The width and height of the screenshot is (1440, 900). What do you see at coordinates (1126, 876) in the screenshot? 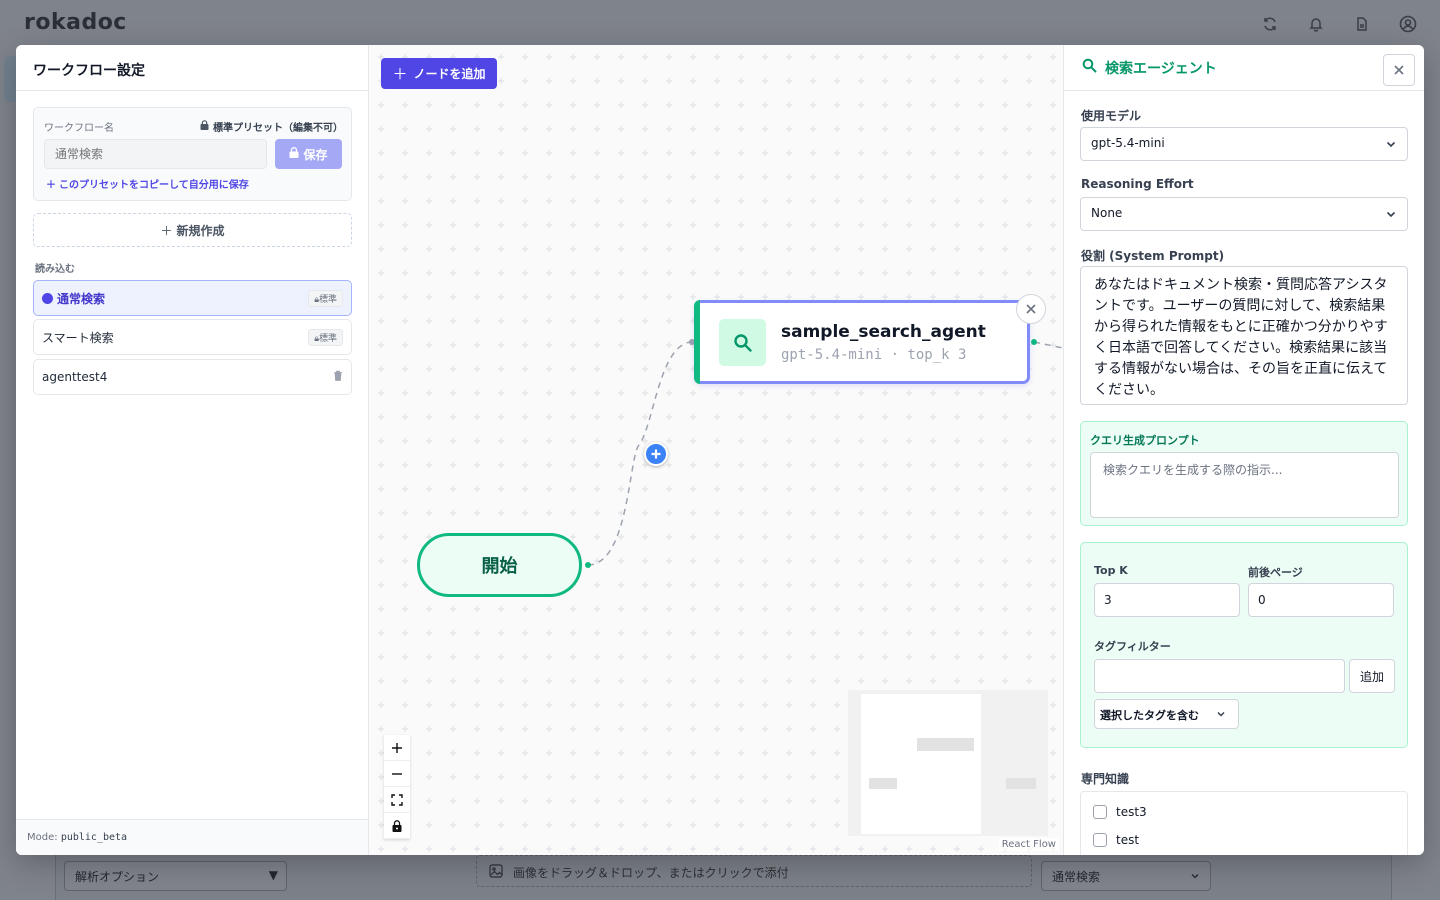
I see `search-mode-select: 通常検索` at bounding box center [1126, 876].